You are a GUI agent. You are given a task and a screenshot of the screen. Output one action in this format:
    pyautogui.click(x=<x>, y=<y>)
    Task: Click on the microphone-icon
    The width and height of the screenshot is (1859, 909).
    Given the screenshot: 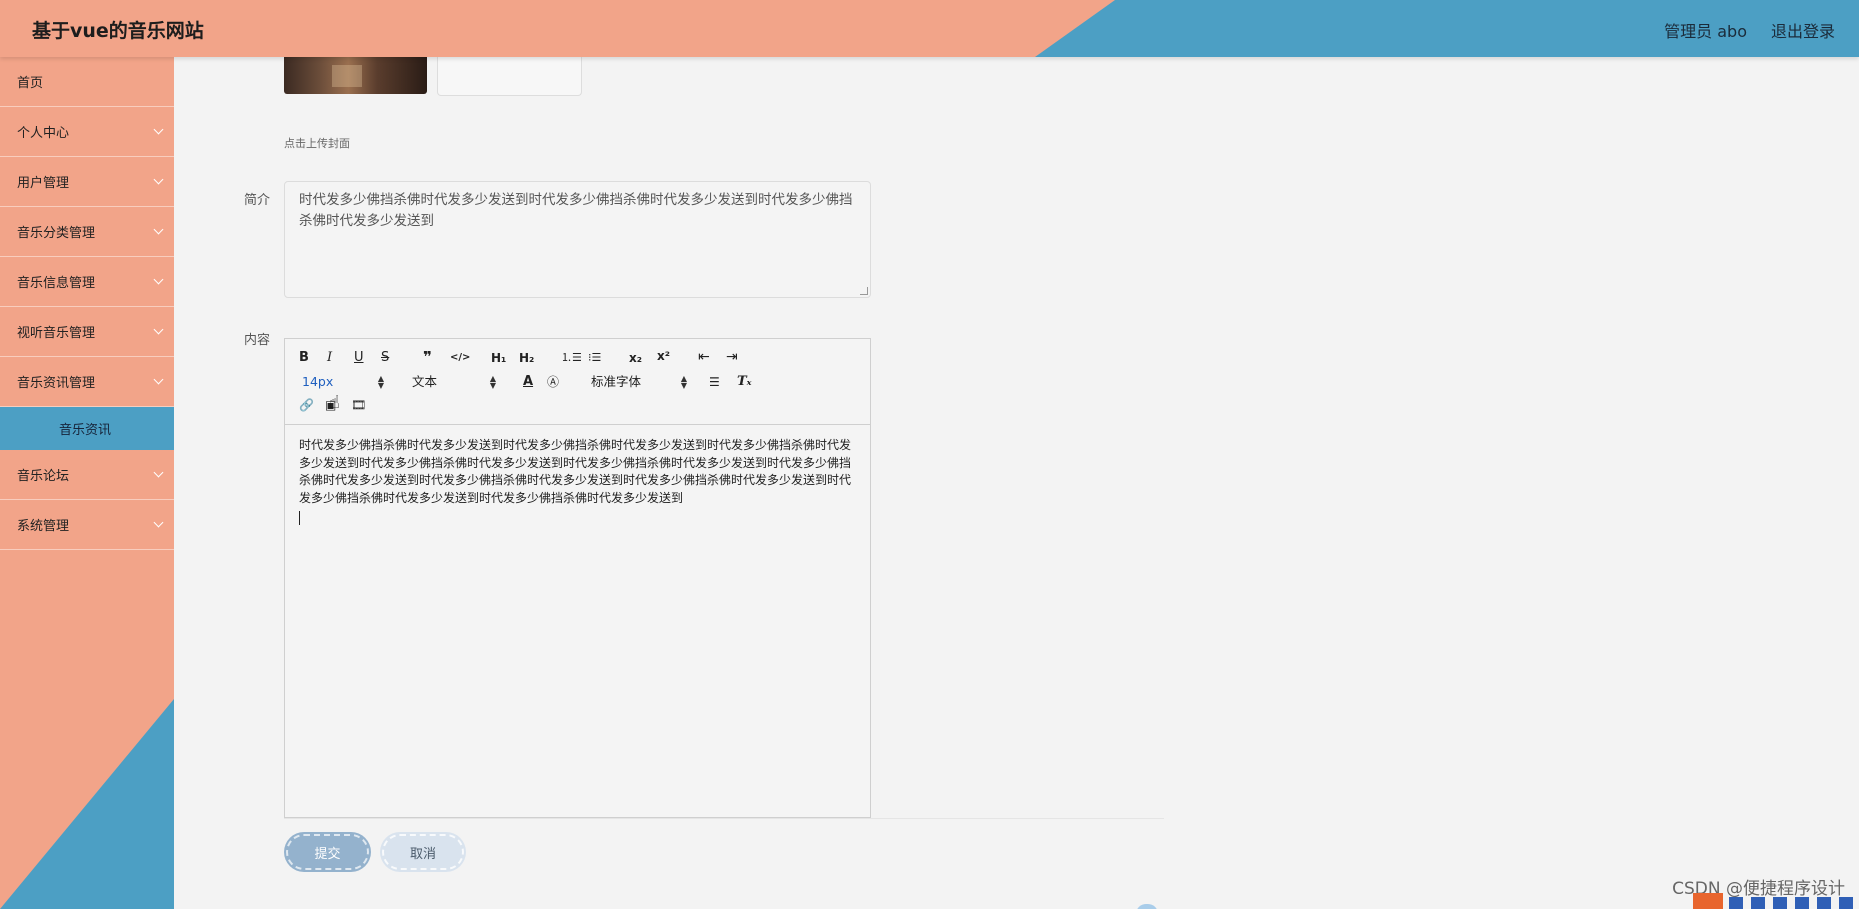 What is the action you would take?
    pyautogui.click(x=1780, y=903)
    